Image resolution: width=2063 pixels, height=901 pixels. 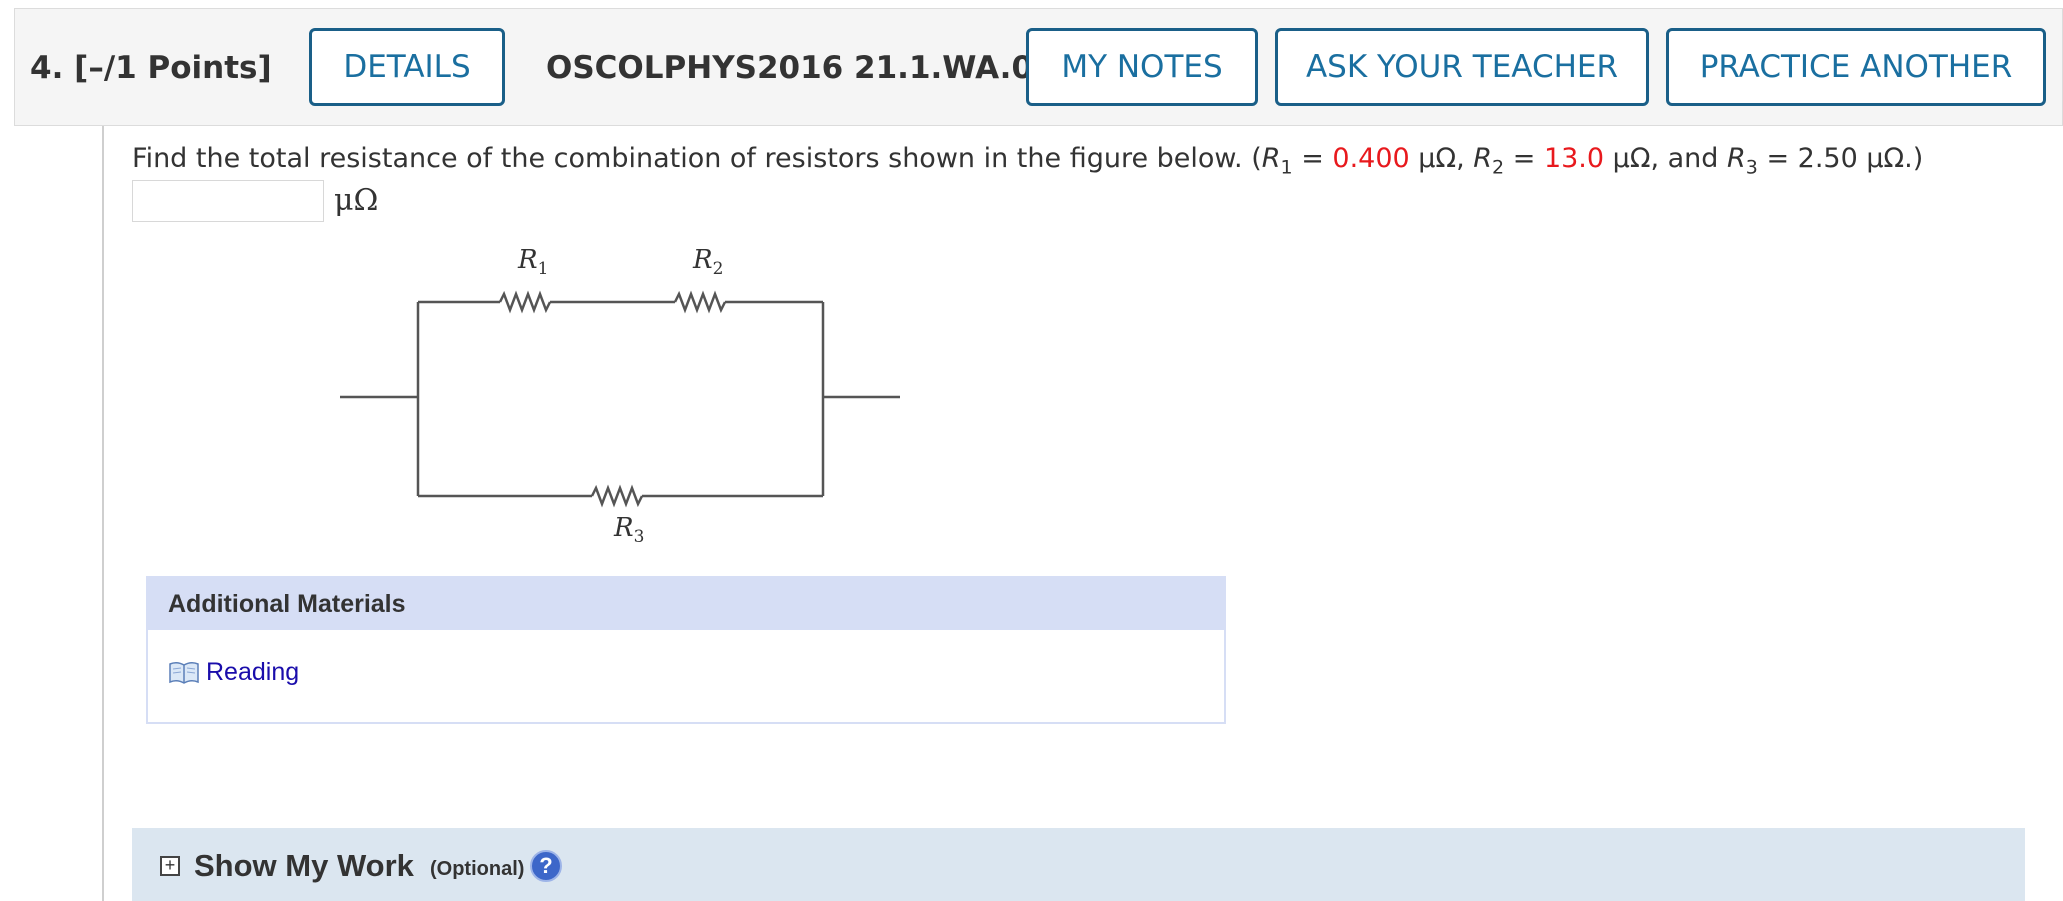 I want to click on answer-unit: μΩ, so click(x=356, y=200).